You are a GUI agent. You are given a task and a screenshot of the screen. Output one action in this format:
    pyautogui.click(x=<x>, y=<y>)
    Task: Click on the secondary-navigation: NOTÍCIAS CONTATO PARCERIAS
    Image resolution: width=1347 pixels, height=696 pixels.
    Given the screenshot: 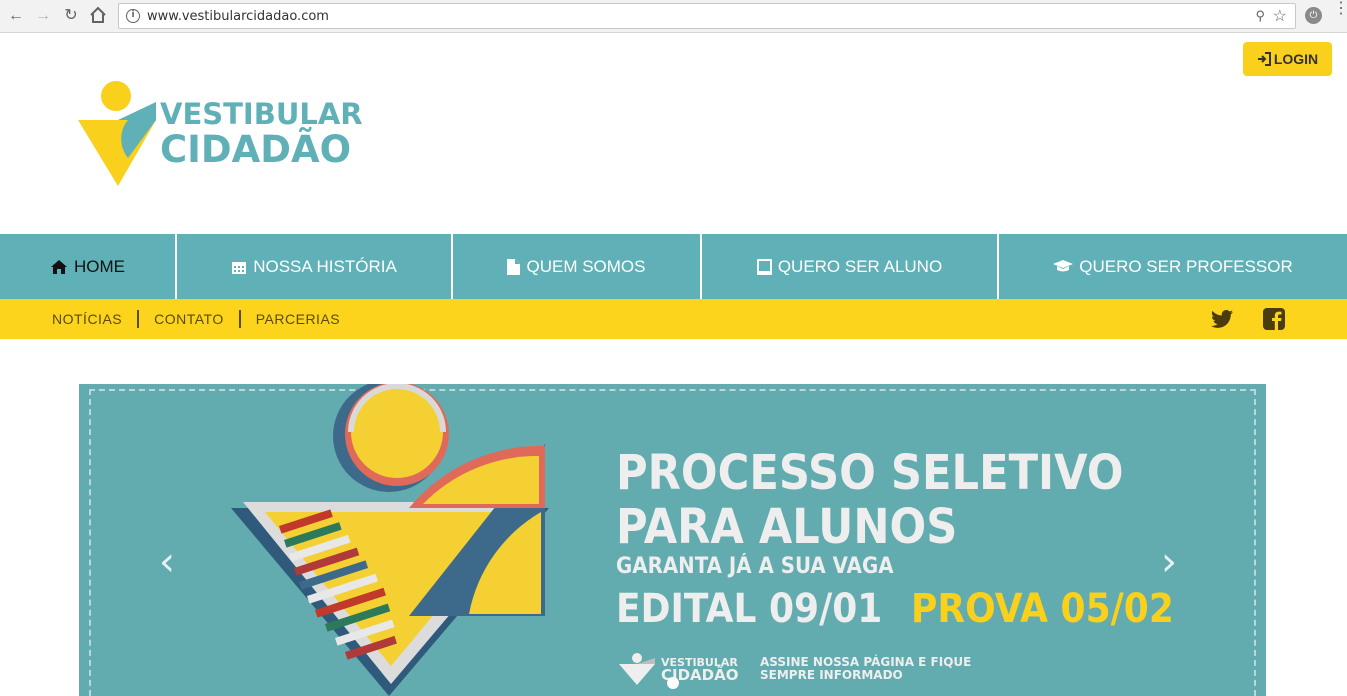 What is the action you would take?
    pyautogui.click(x=673, y=319)
    